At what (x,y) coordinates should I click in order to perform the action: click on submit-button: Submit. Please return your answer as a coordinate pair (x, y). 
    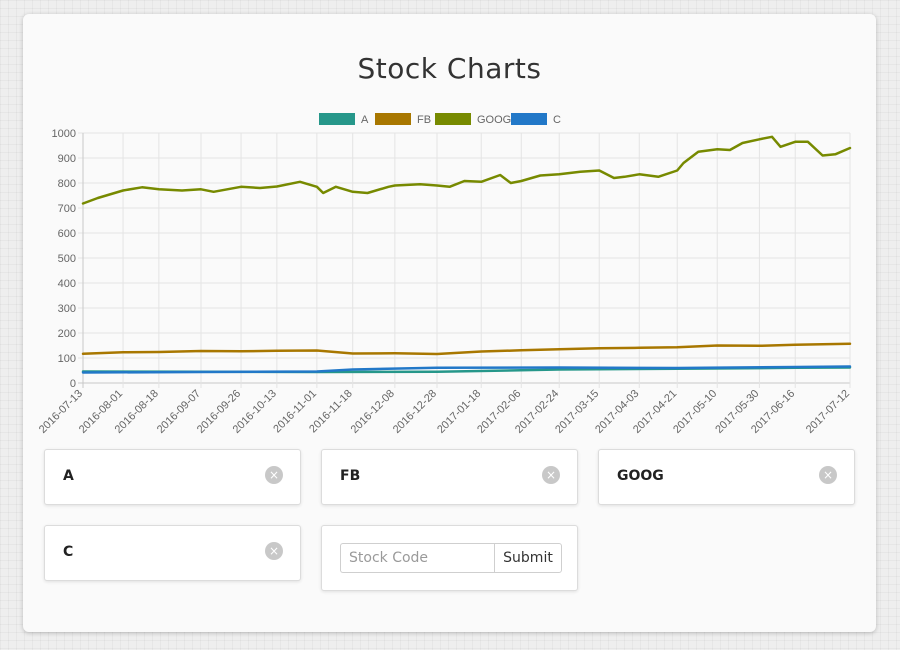
    Looking at the image, I should click on (528, 558).